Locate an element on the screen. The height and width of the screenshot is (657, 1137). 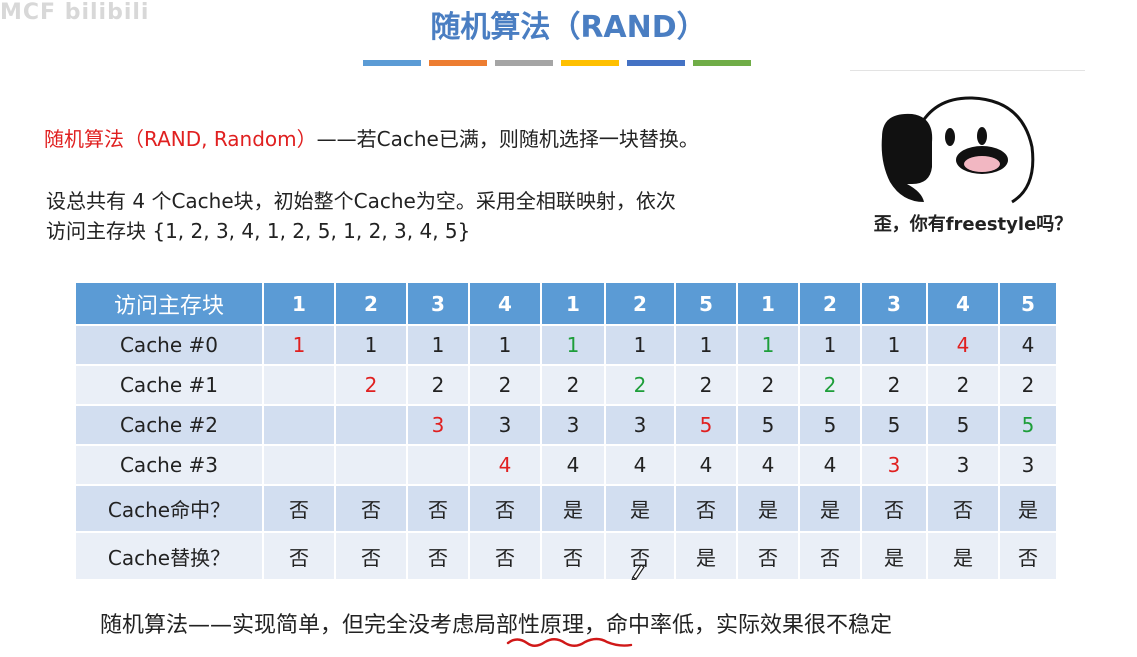
access-6: 2 is located at coordinates (640, 303).